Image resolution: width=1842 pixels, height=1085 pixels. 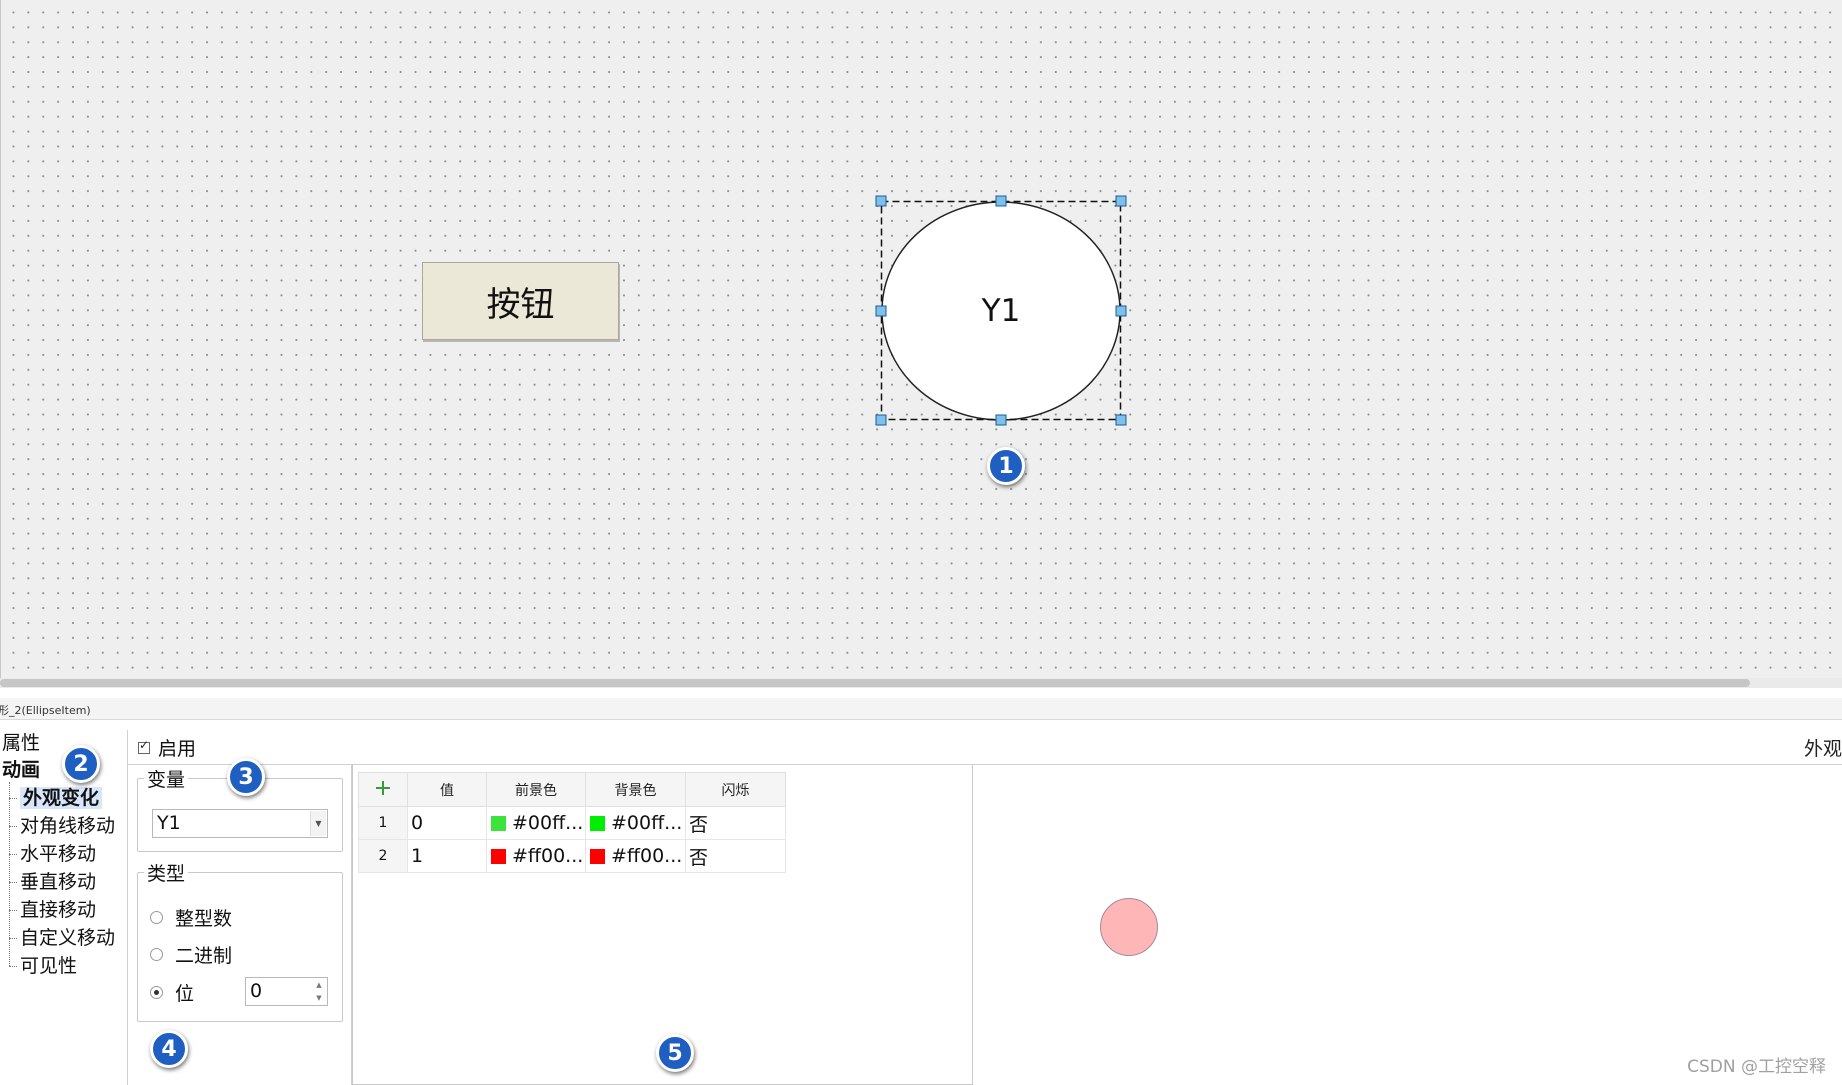 I want to click on bit-index-value: 0, so click(x=256, y=991).